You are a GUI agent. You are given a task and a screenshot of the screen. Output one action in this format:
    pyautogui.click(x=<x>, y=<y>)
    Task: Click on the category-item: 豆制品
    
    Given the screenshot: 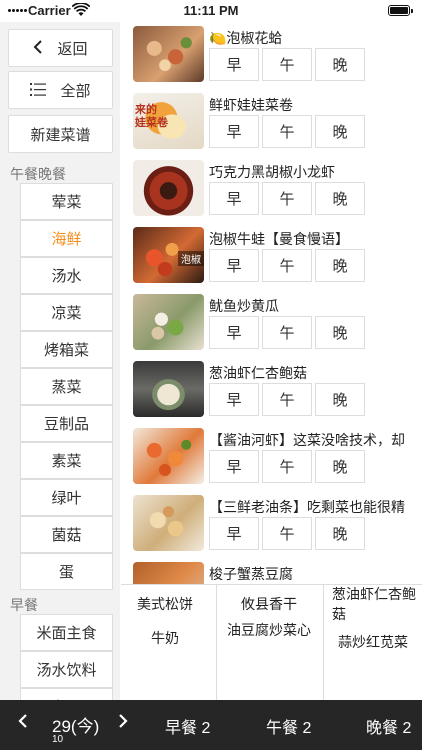 What is the action you would take?
    pyautogui.click(x=66, y=423)
    